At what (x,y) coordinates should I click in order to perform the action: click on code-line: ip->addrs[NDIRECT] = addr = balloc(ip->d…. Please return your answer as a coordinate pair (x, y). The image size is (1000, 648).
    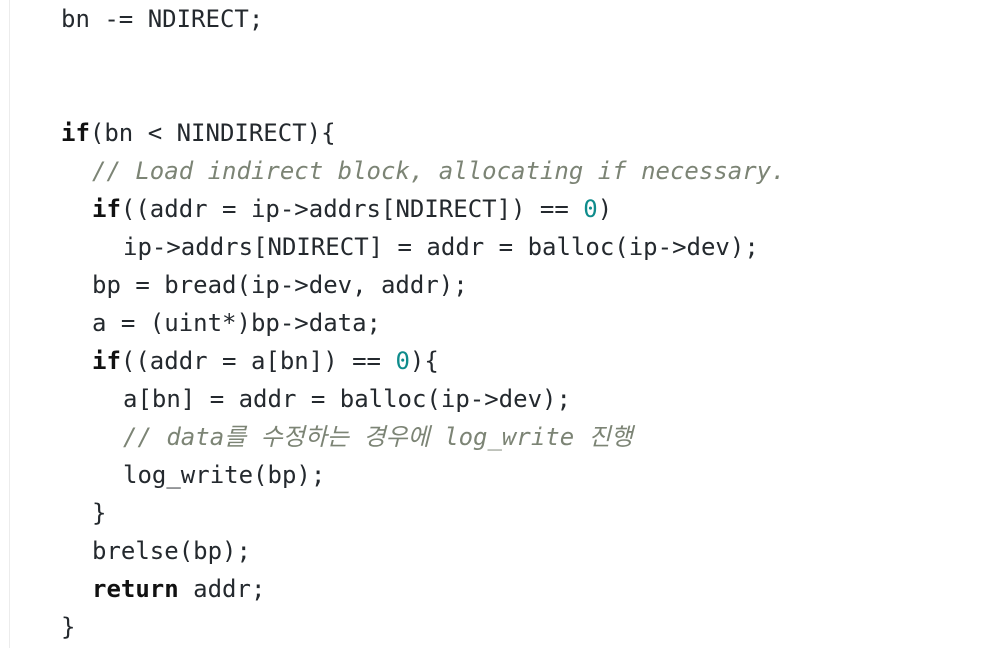
    Looking at the image, I should click on (423, 247).